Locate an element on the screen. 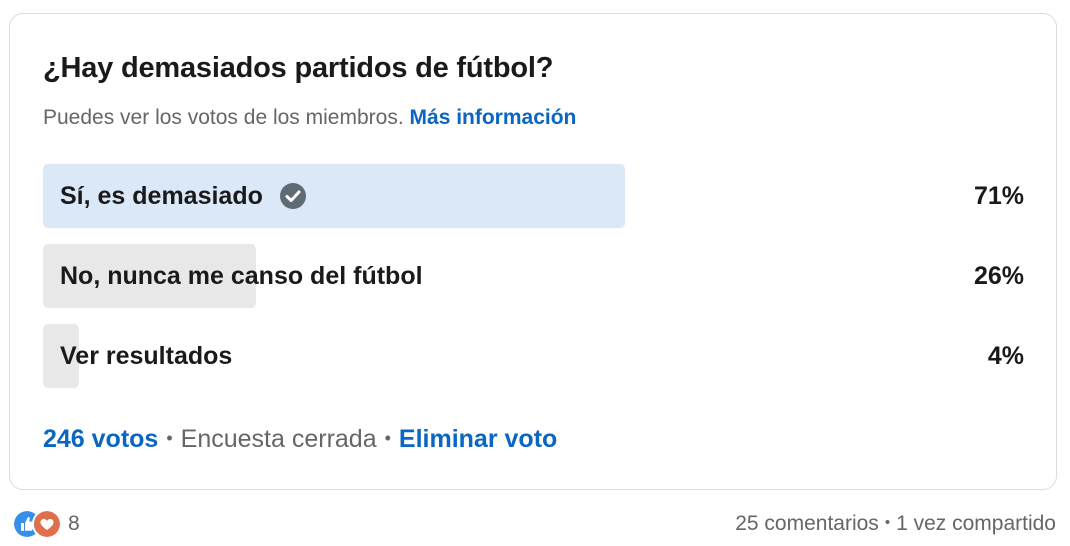  poll-question: ¿Hay demasiados partidos de fútbol? is located at coordinates (298, 68).